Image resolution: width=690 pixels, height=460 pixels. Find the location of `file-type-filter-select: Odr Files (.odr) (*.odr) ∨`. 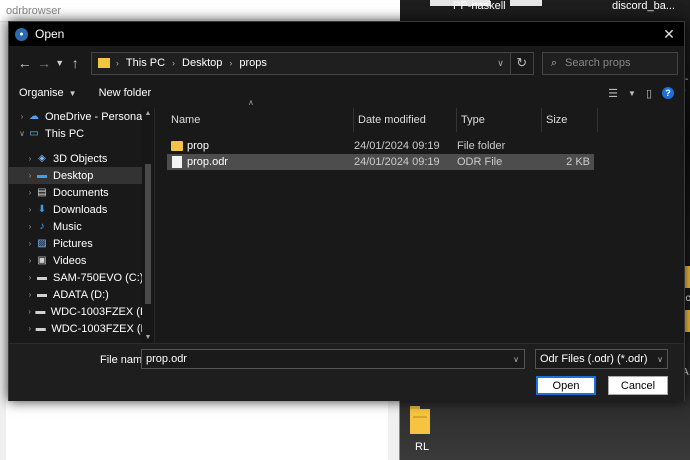

file-type-filter-select: Odr Files (.odr) (*.odr) ∨ is located at coordinates (601, 359).